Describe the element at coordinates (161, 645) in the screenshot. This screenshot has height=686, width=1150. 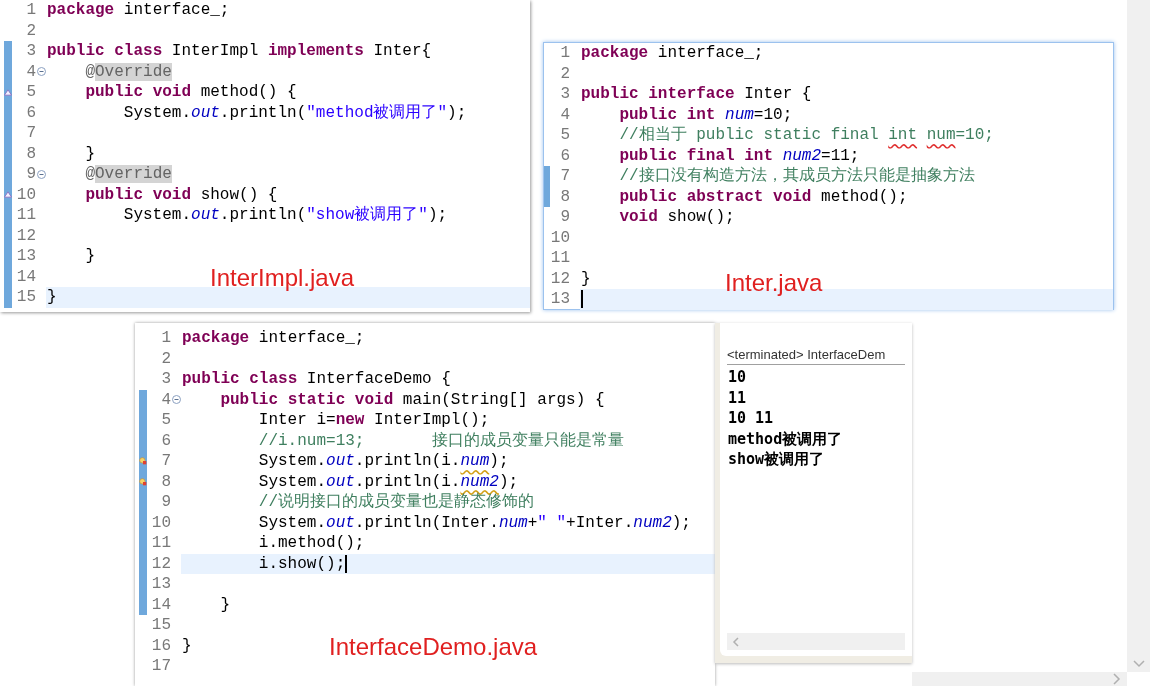
I see `line-number: 16` at that location.